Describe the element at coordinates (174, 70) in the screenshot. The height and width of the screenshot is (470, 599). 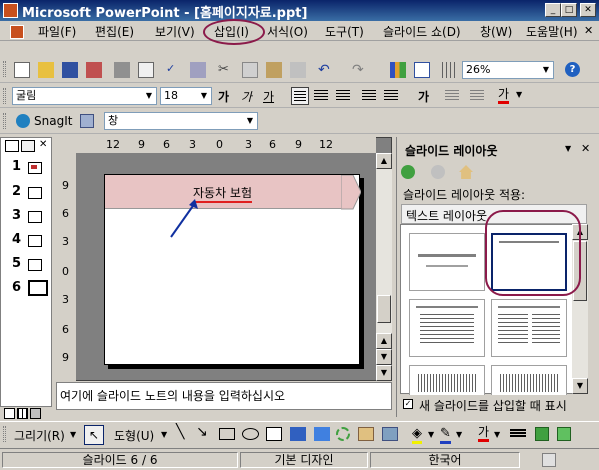
I see `spelling-icon: ✓` at that location.